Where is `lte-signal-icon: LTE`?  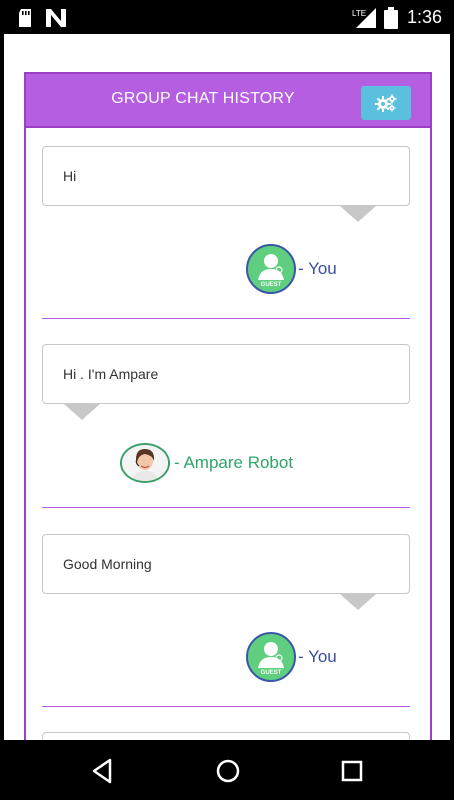 lte-signal-icon: LTE is located at coordinates (364, 18).